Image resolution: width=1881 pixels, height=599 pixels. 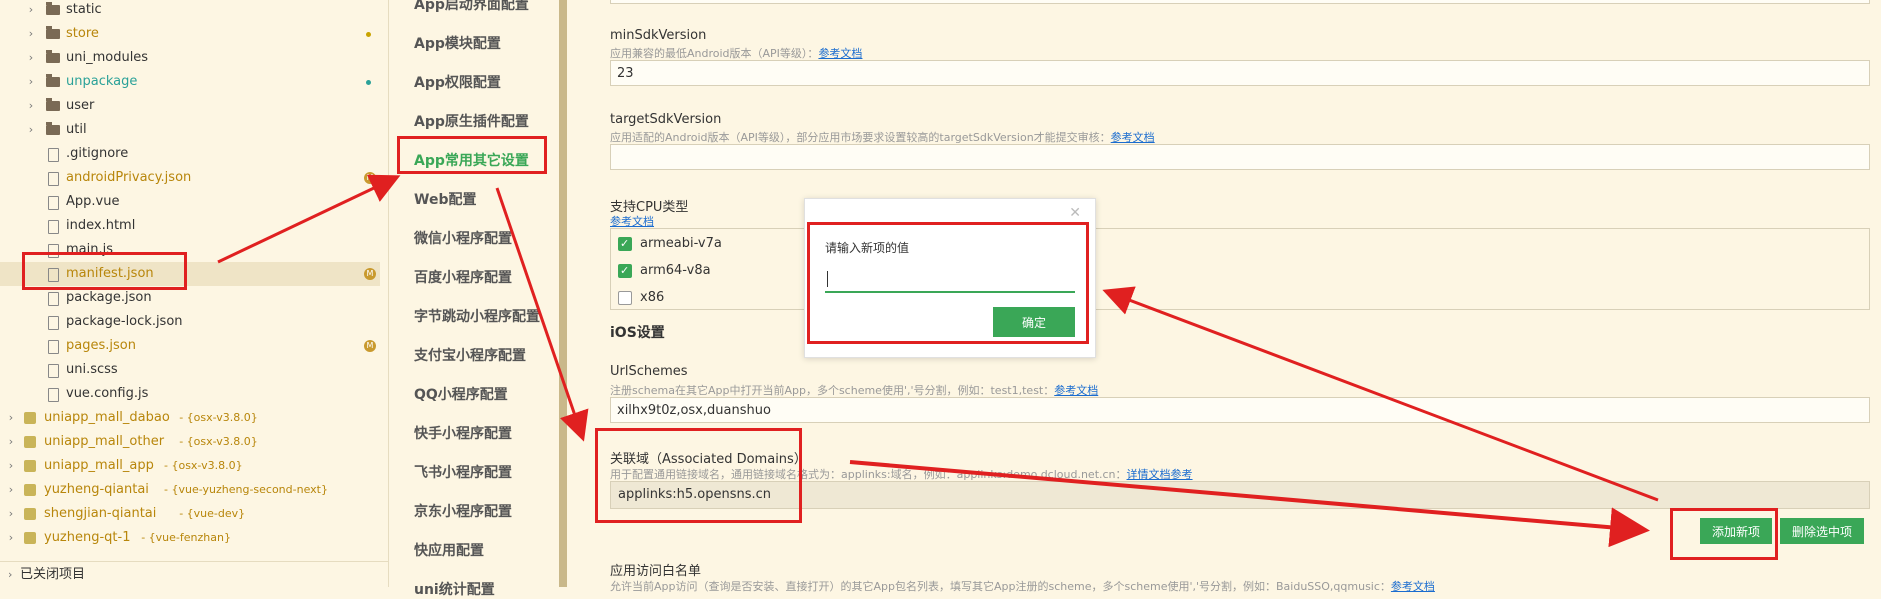 What do you see at coordinates (1249, 504) in the screenshot?
I see `arrow-domains-to-add` at bounding box center [1249, 504].